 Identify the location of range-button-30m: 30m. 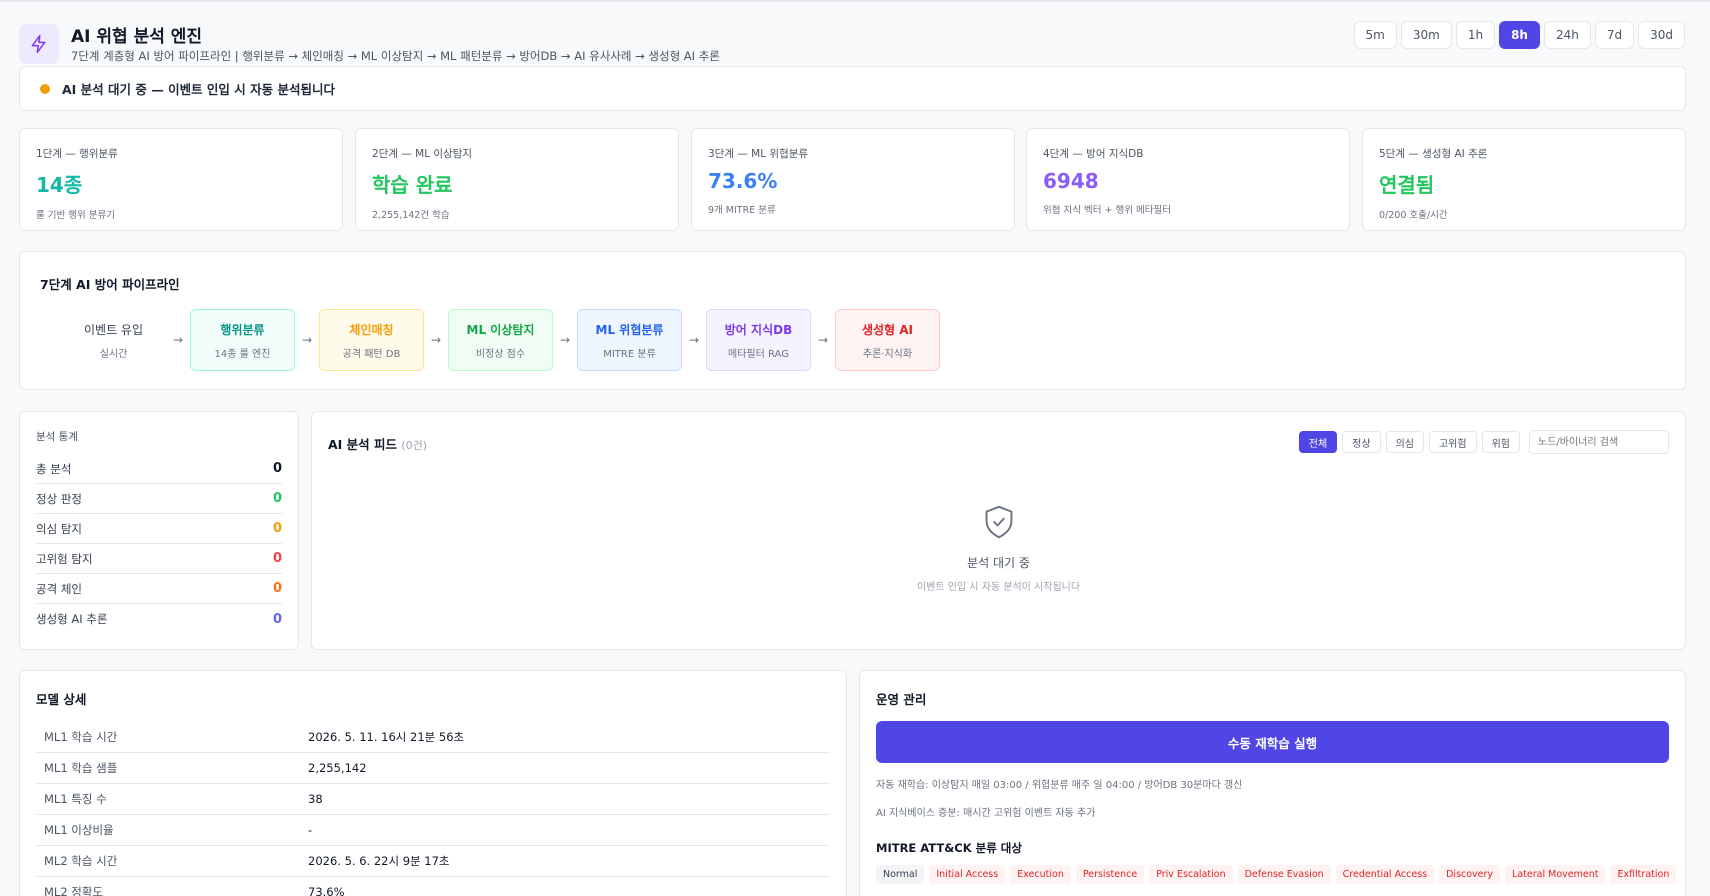
(1426, 35).